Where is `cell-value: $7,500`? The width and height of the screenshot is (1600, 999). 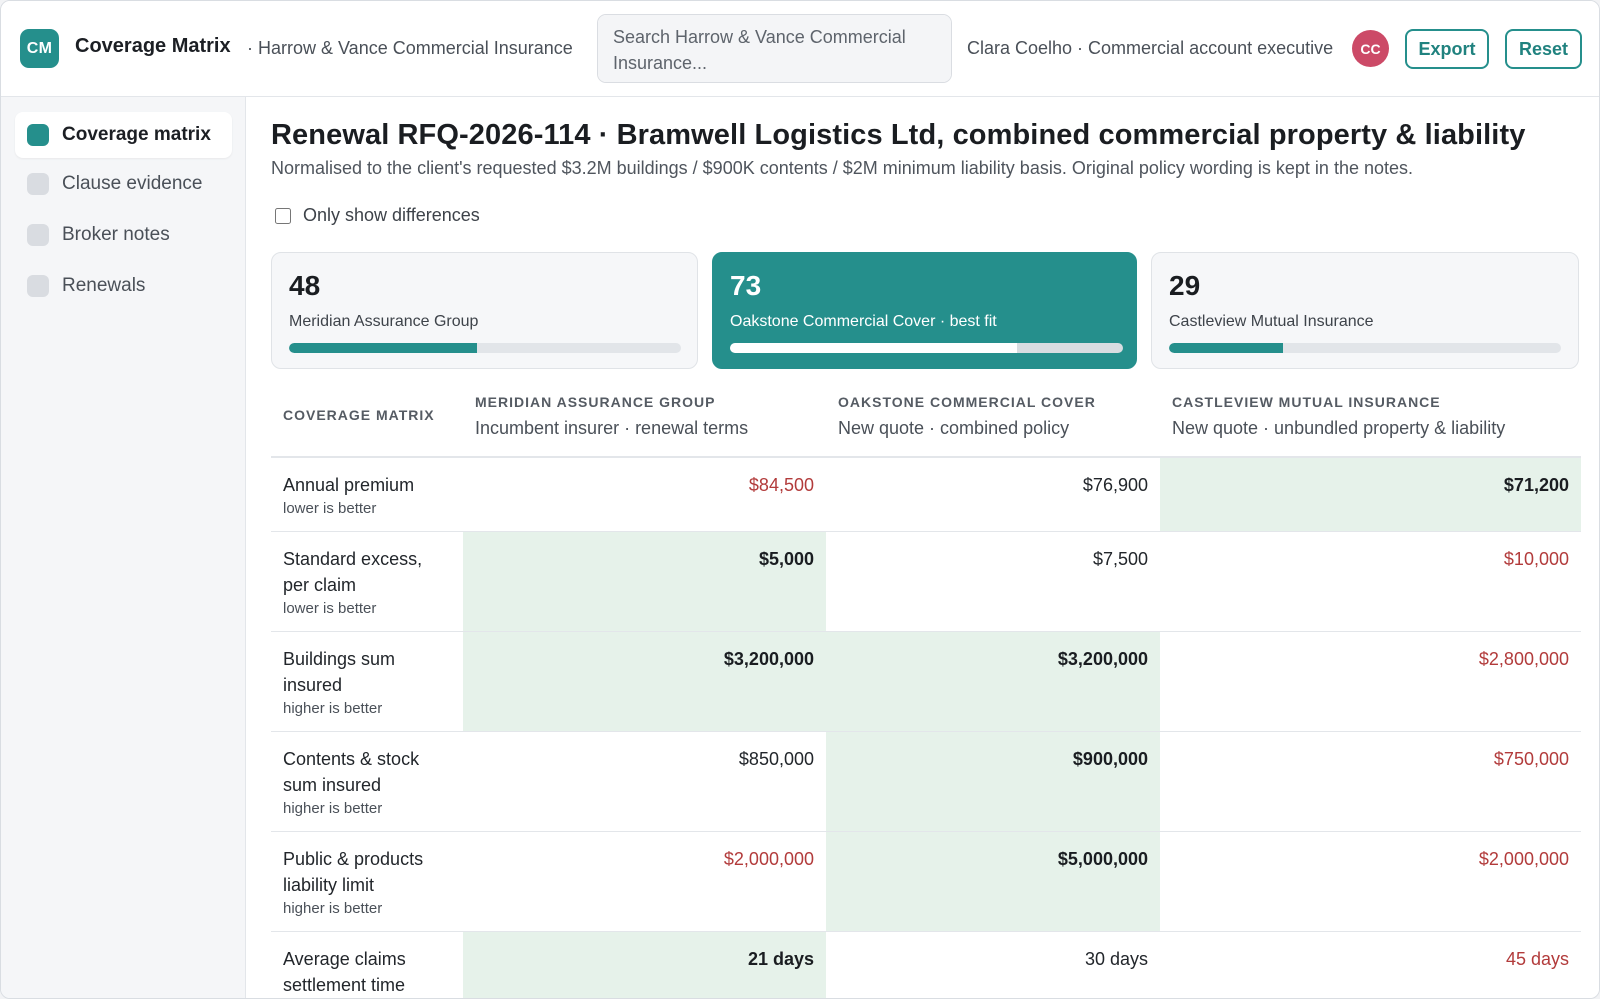
cell-value: $7,500 is located at coordinates (1120, 559).